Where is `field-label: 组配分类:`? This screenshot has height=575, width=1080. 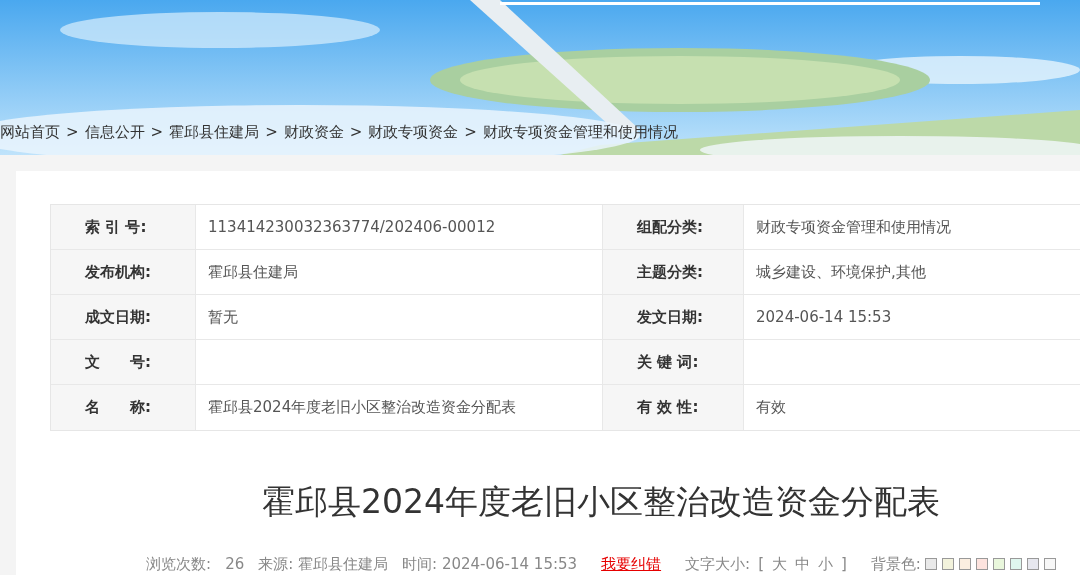
field-label: 组配分类: is located at coordinates (673, 227).